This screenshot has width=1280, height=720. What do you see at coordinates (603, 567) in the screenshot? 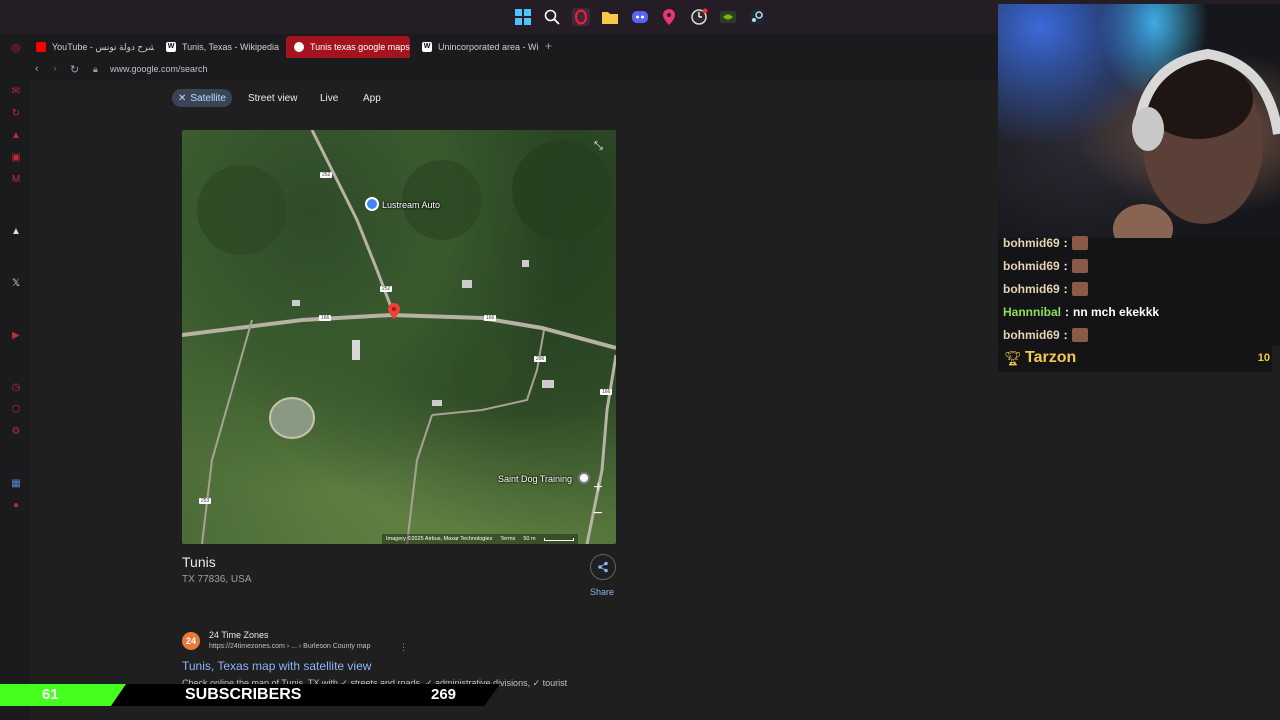
I see `share-button` at bounding box center [603, 567].